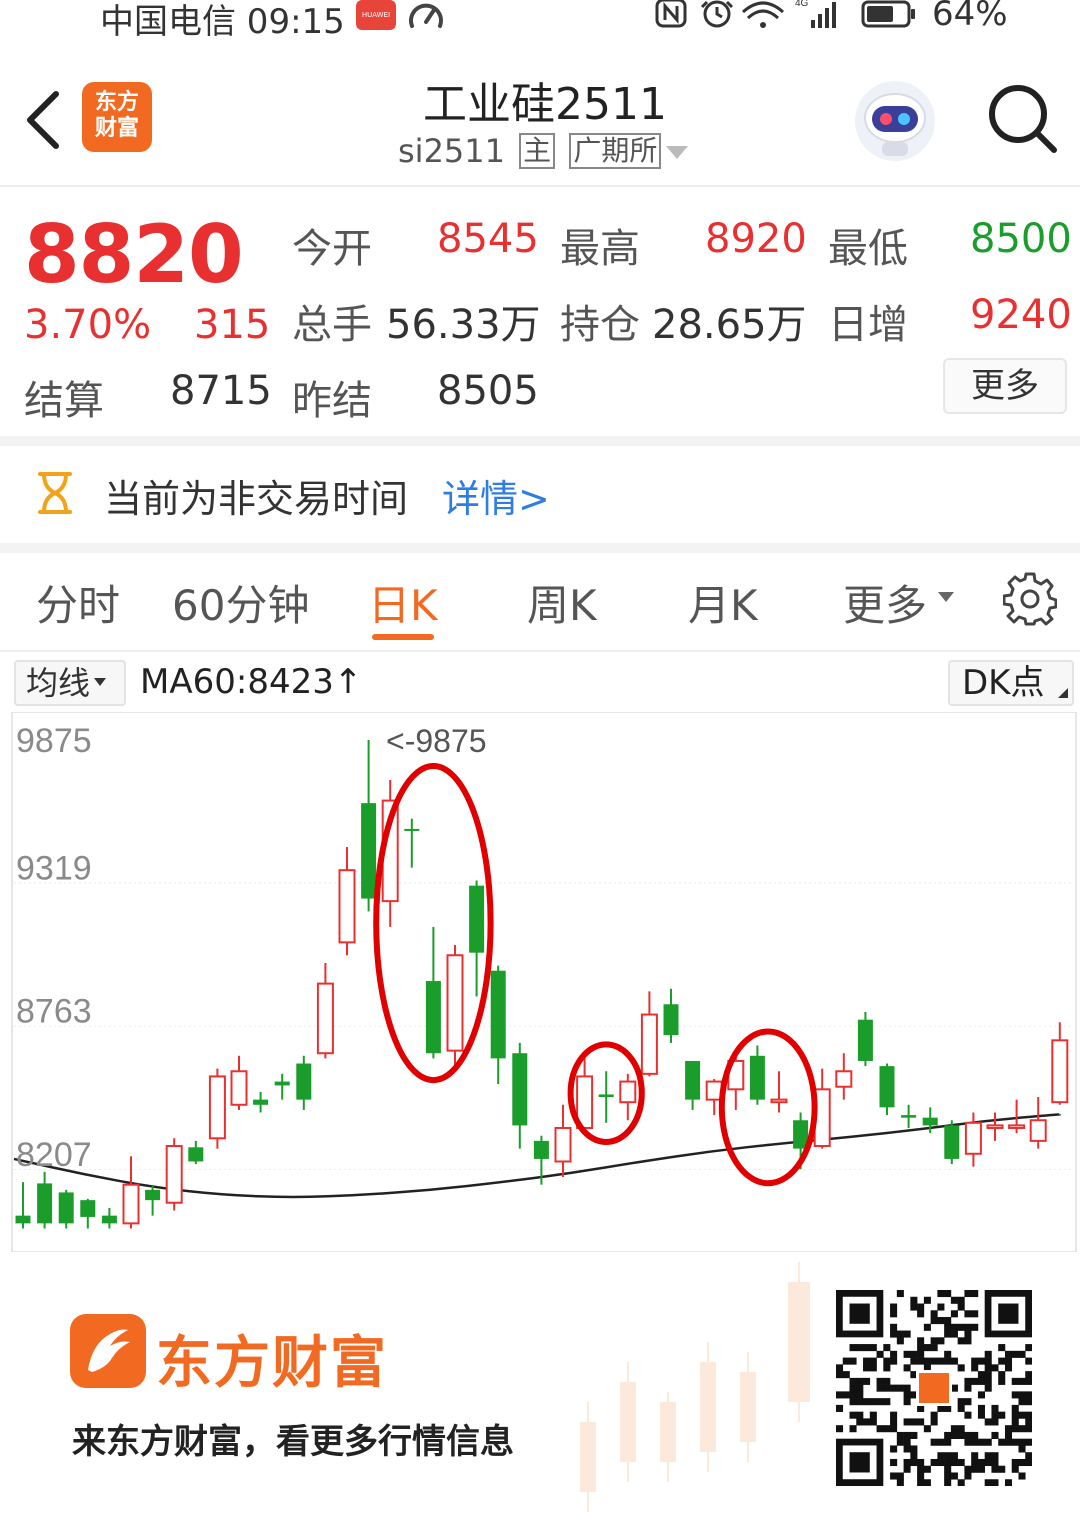  What do you see at coordinates (895, 121) in the screenshot?
I see `robot-assistant-icon` at bounding box center [895, 121].